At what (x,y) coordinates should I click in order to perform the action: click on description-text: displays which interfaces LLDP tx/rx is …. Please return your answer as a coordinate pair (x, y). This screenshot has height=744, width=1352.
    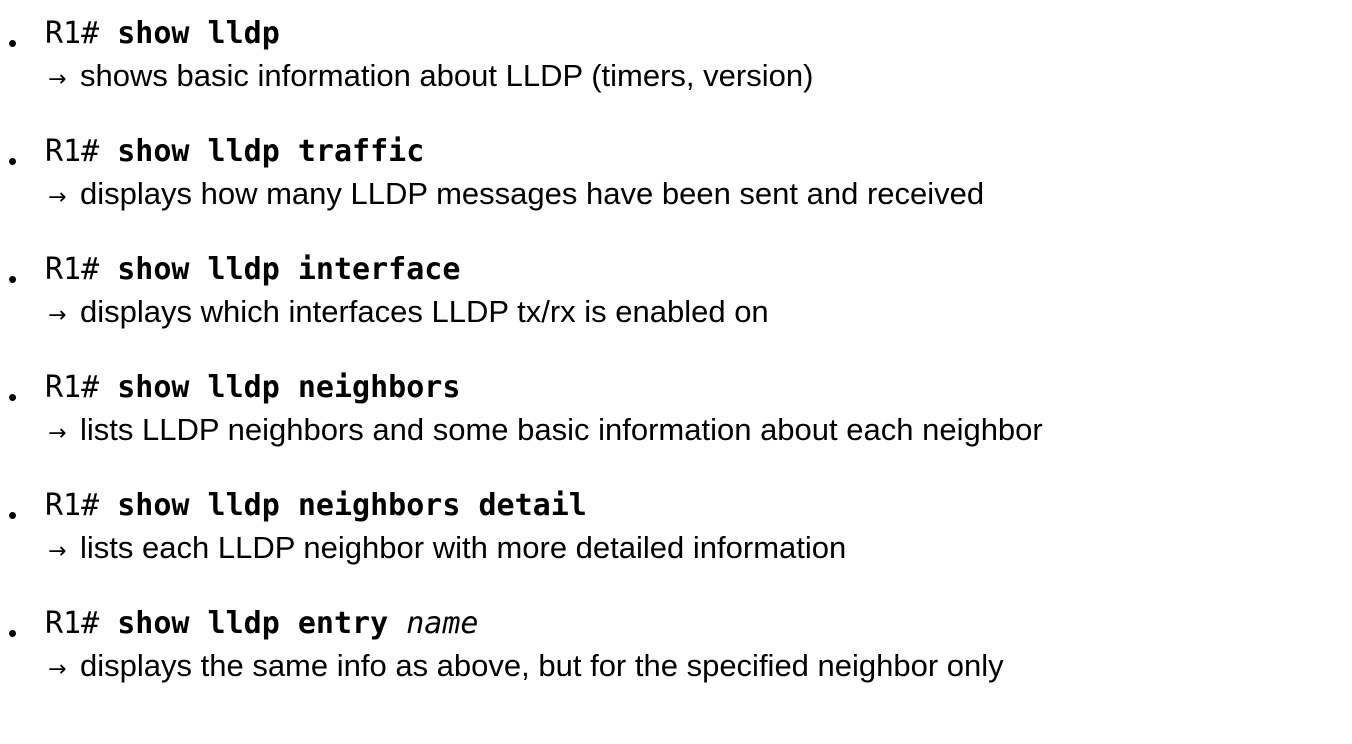
    Looking at the image, I should click on (424, 311).